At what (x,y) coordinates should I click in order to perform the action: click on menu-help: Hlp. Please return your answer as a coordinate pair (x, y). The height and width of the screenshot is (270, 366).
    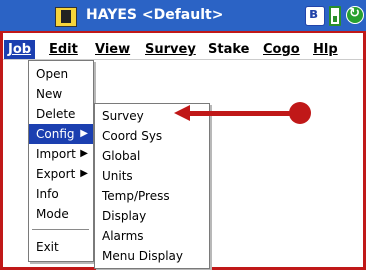
    Looking at the image, I should click on (325, 49).